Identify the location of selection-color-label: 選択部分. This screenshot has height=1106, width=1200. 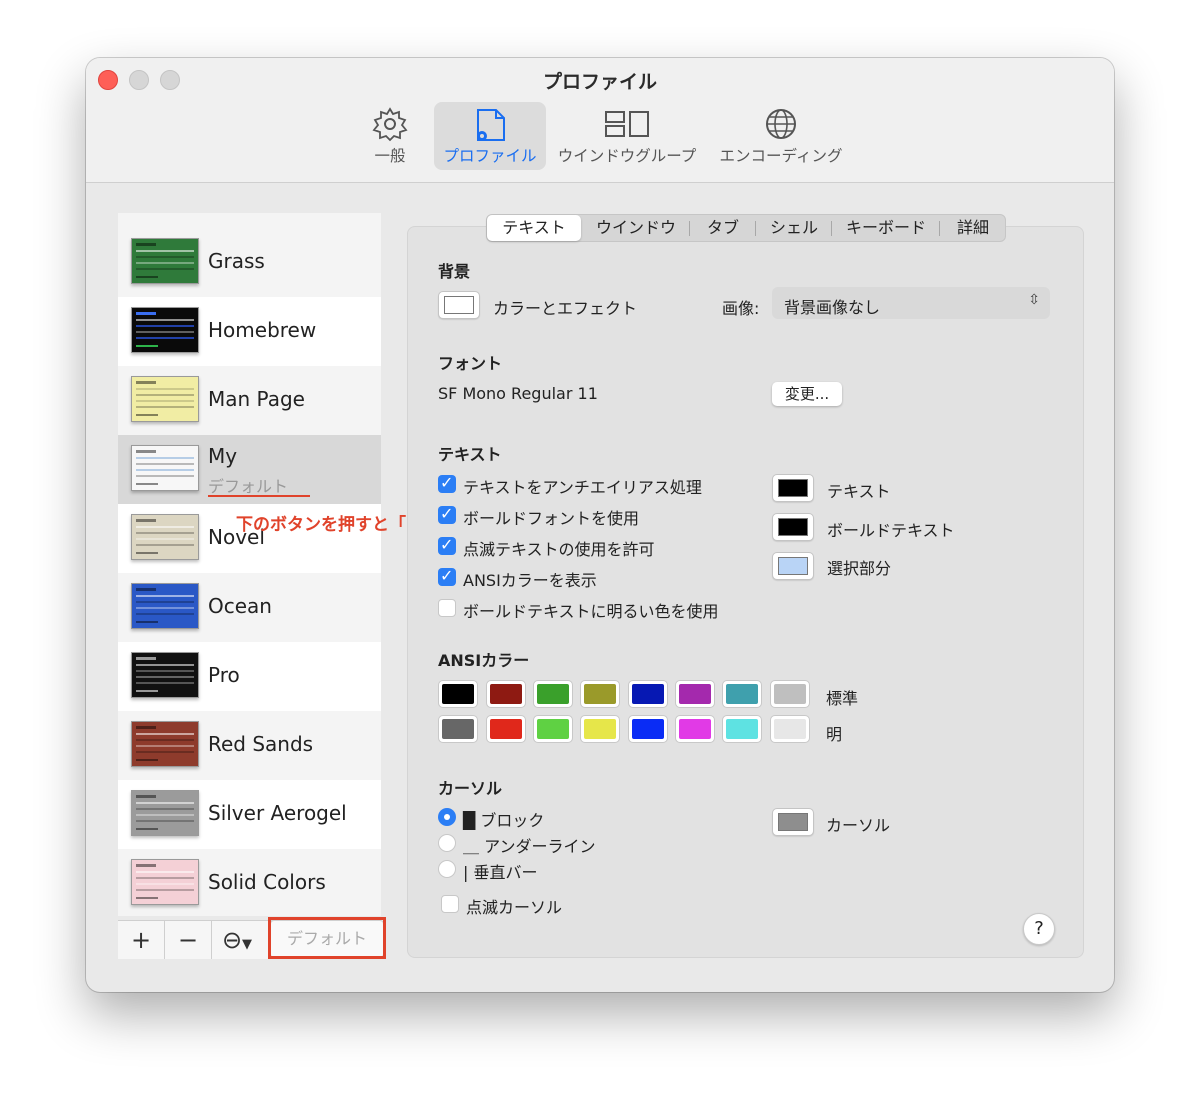
(859, 568).